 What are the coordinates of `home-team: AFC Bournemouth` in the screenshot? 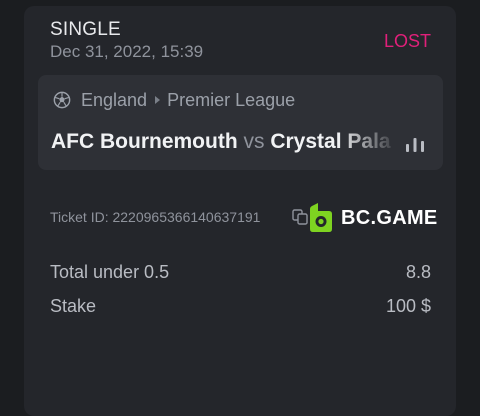 It's located at (144, 141).